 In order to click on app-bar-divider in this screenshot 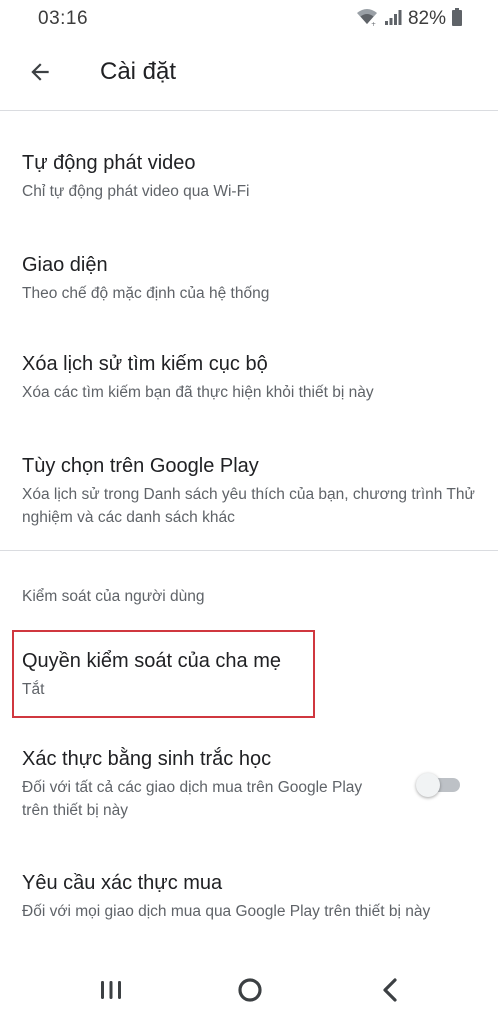, I will do `click(249, 110)`.